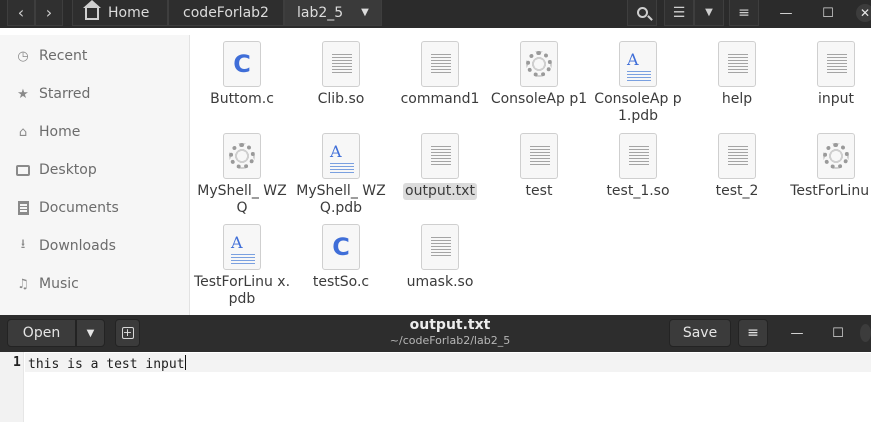 The image size is (871, 422). I want to click on file-item-clib-so: Clib.so, so click(341, 74).